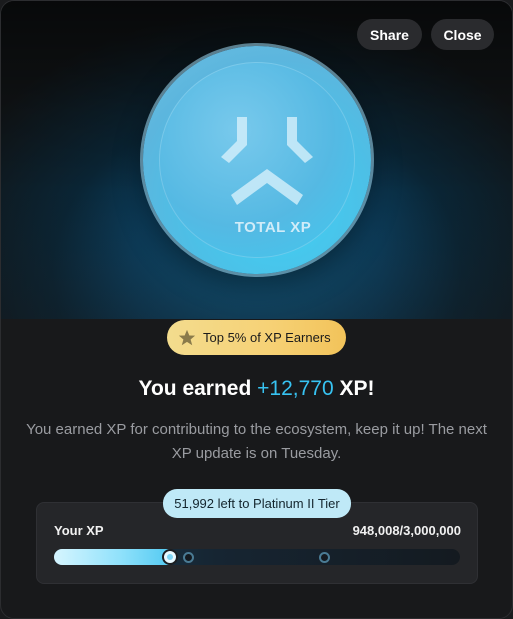 The height and width of the screenshot is (619, 513). What do you see at coordinates (462, 34) in the screenshot?
I see `close-button: Close` at bounding box center [462, 34].